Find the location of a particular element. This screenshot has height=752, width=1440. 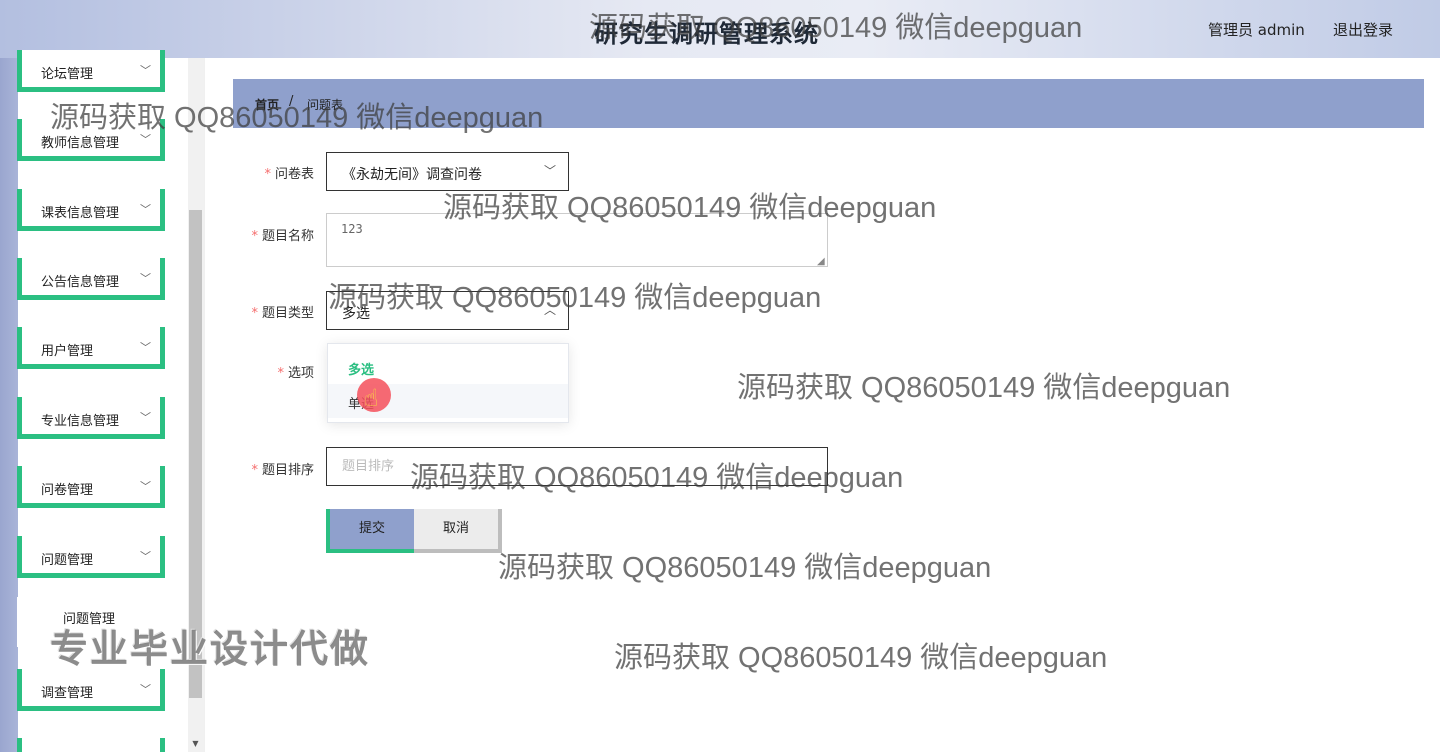

sidebar-item-majors: 专业信息管理 ﹀ is located at coordinates (91, 418).